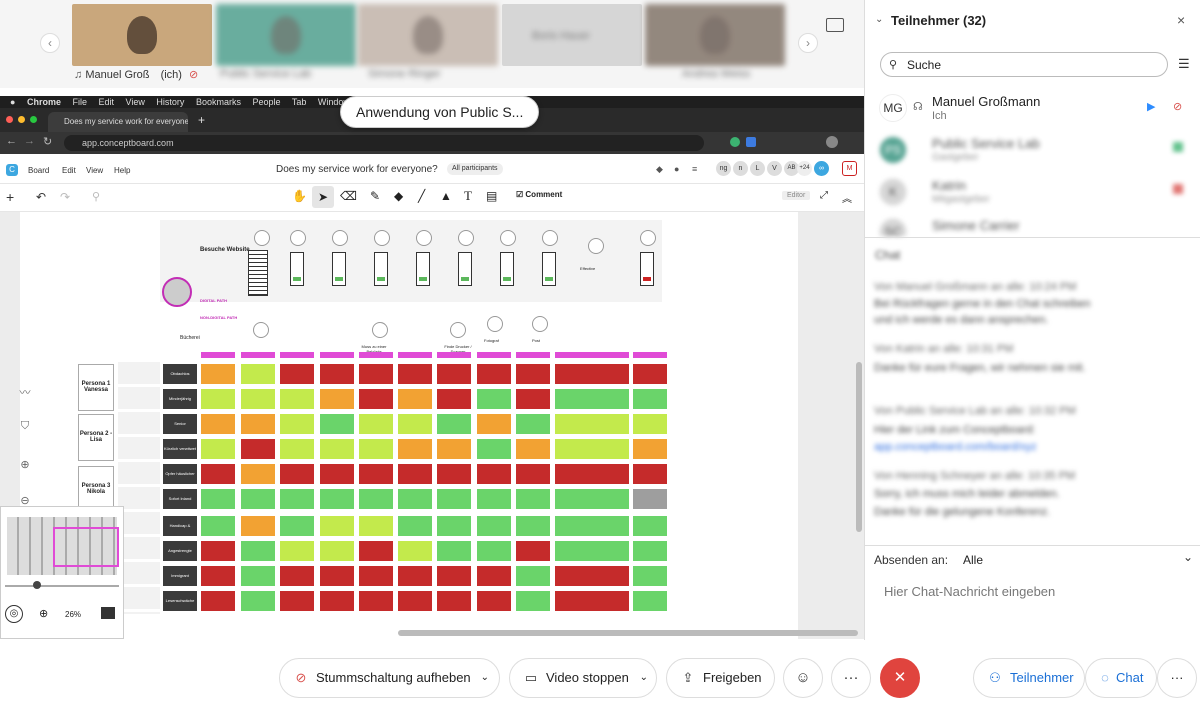 The width and height of the screenshot is (1200, 709). Describe the element at coordinates (824, 195) in the screenshot. I see `fullscreen-icon: ⤢` at that location.